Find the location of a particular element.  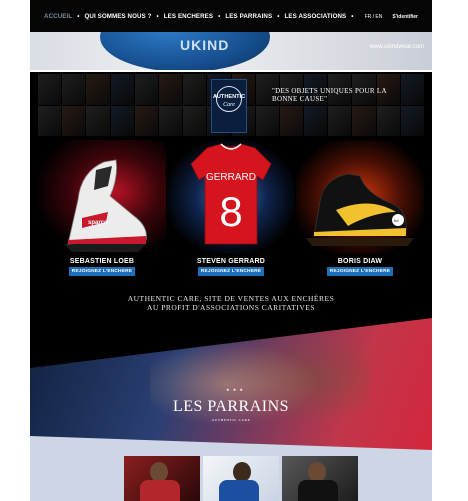

ukind-banner: UKIND www.ukindwear.com is located at coordinates (231, 51).